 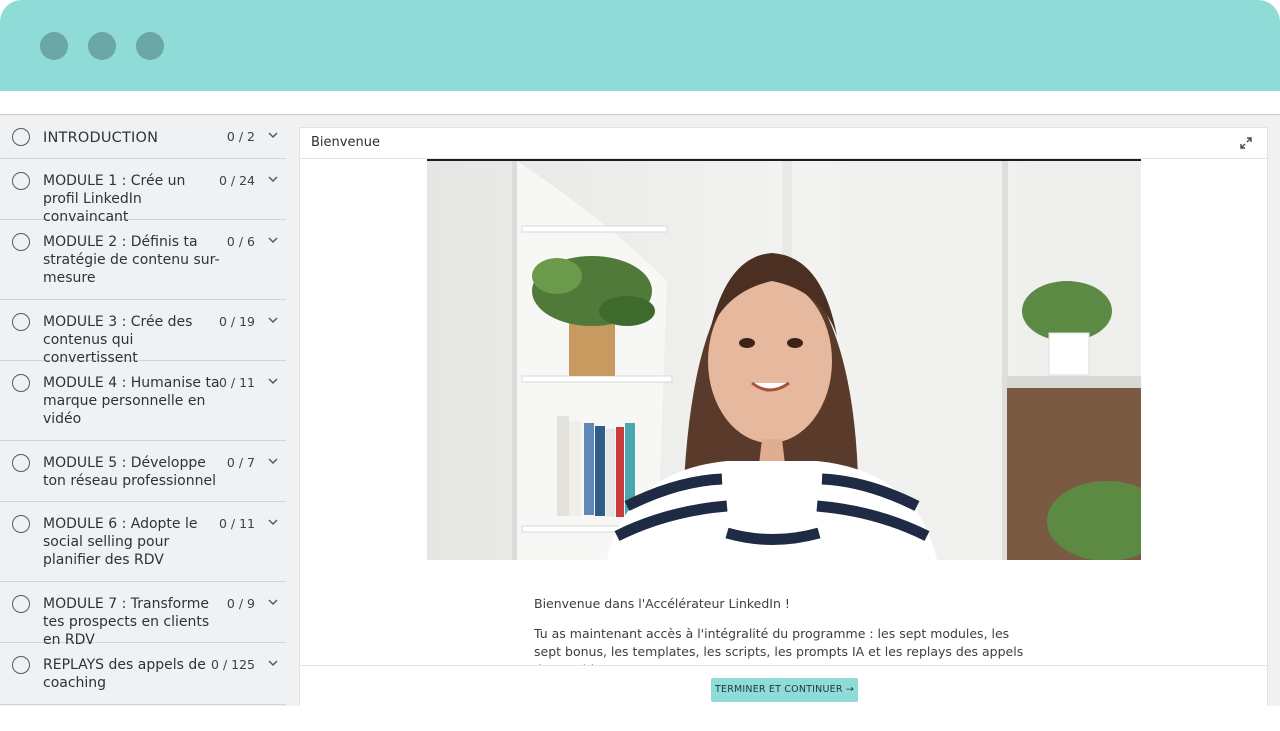 I want to click on lesson-title: Bienvenue, so click(x=345, y=142).